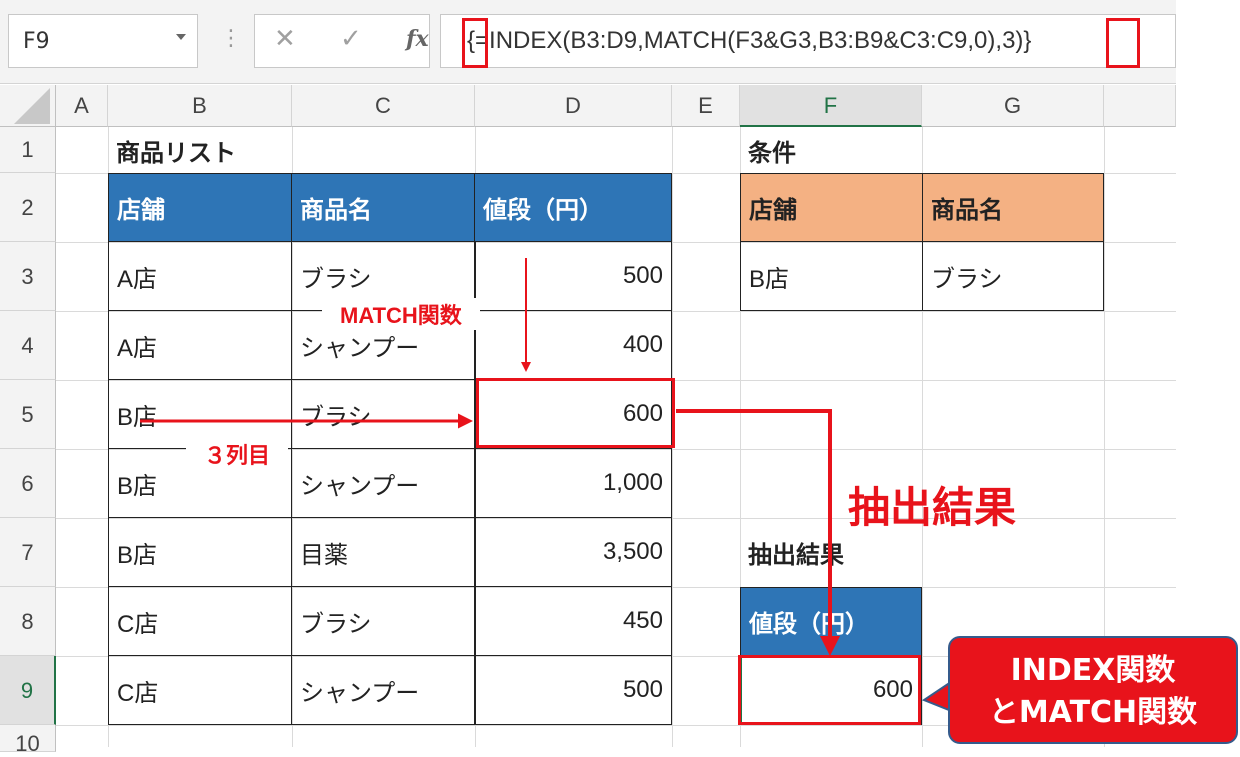 The height and width of the screenshot is (757, 1240). Describe the element at coordinates (1093, 690) in the screenshot. I see `index-match-callout: INDEX関数 とMATCH関数` at that location.